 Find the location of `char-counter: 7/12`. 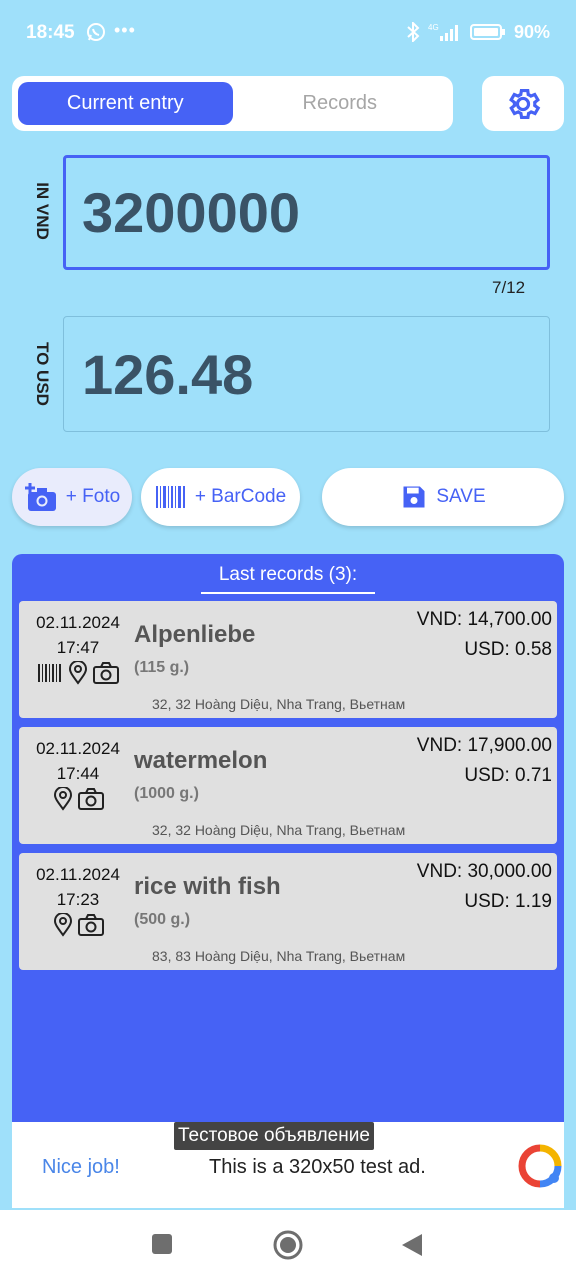

char-counter: 7/12 is located at coordinates (509, 287).